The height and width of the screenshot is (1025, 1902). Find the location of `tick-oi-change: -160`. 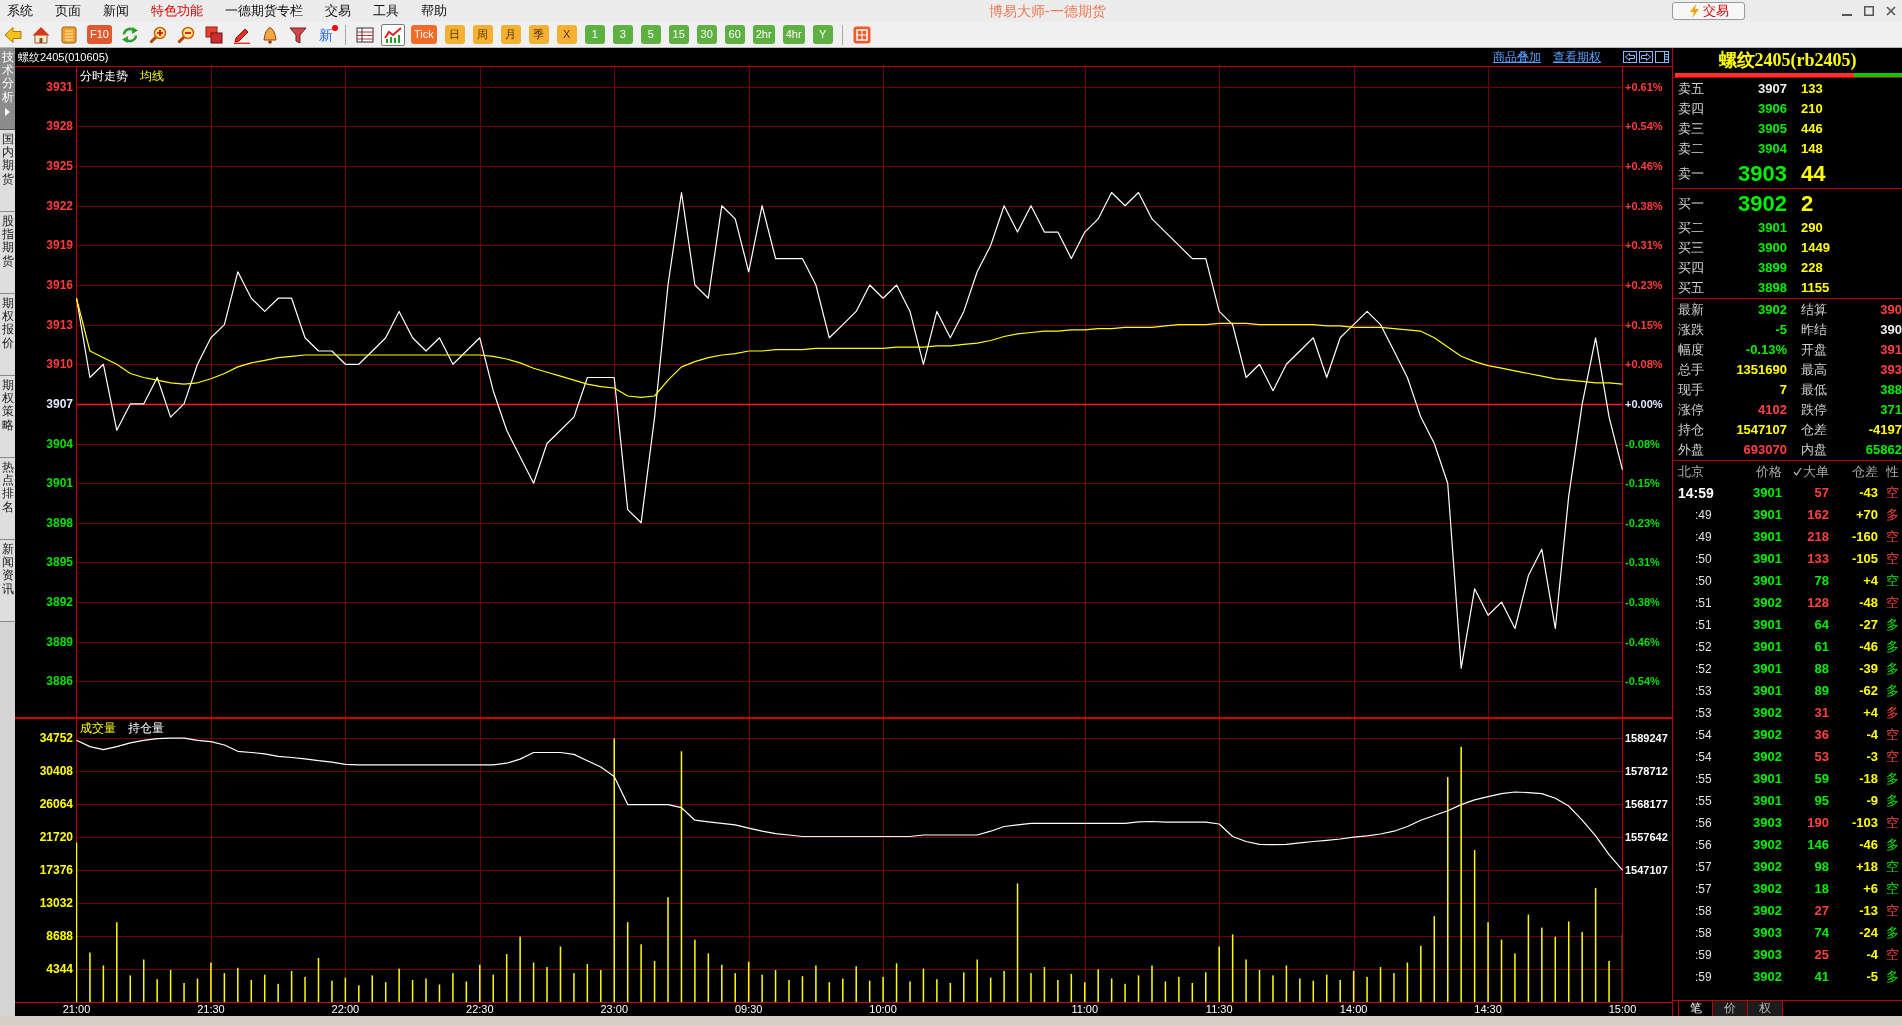

tick-oi-change: -160 is located at coordinates (1864, 537).